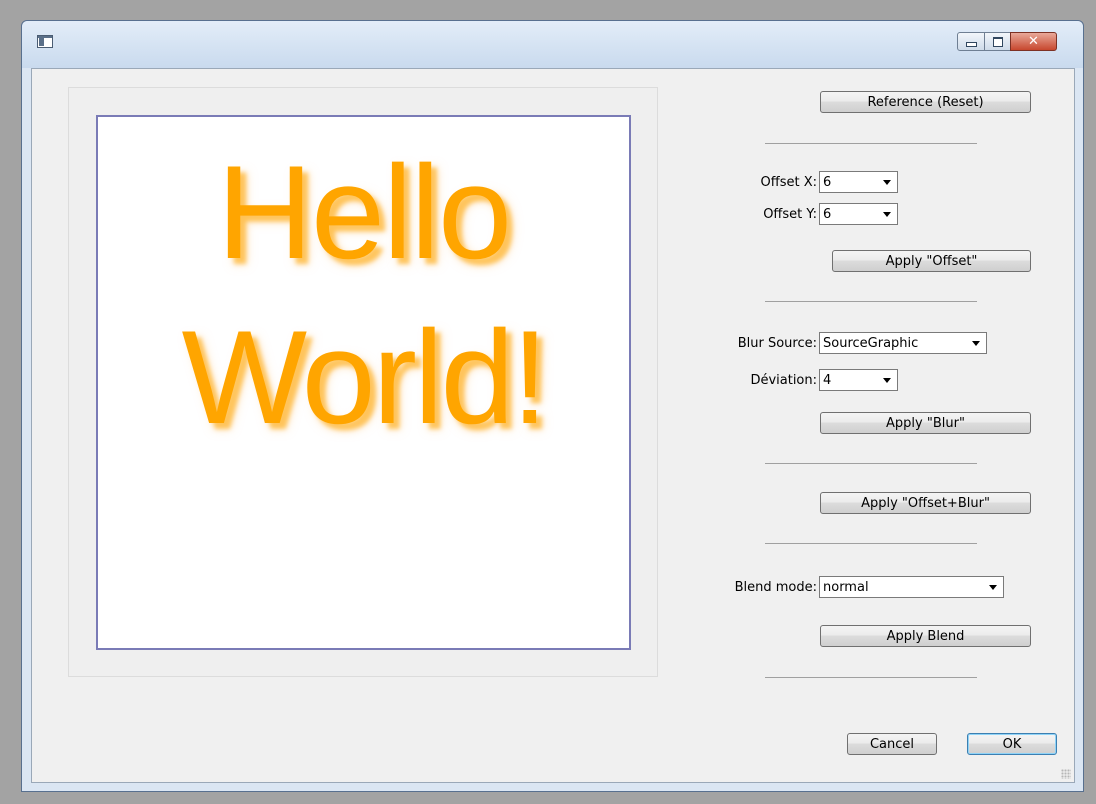 This screenshot has width=1096, height=804. I want to click on cancel-button: Cancel, so click(892, 744).